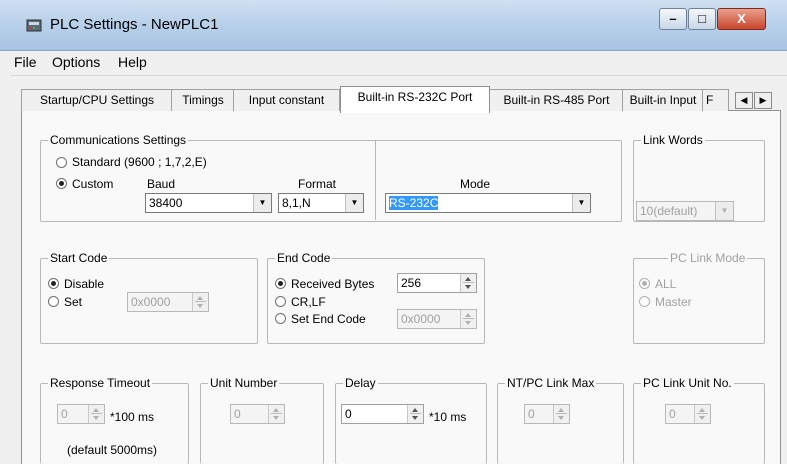 This screenshot has width=787, height=464. What do you see at coordinates (79, 258) in the screenshot?
I see `start-code-label: Start Code` at bounding box center [79, 258].